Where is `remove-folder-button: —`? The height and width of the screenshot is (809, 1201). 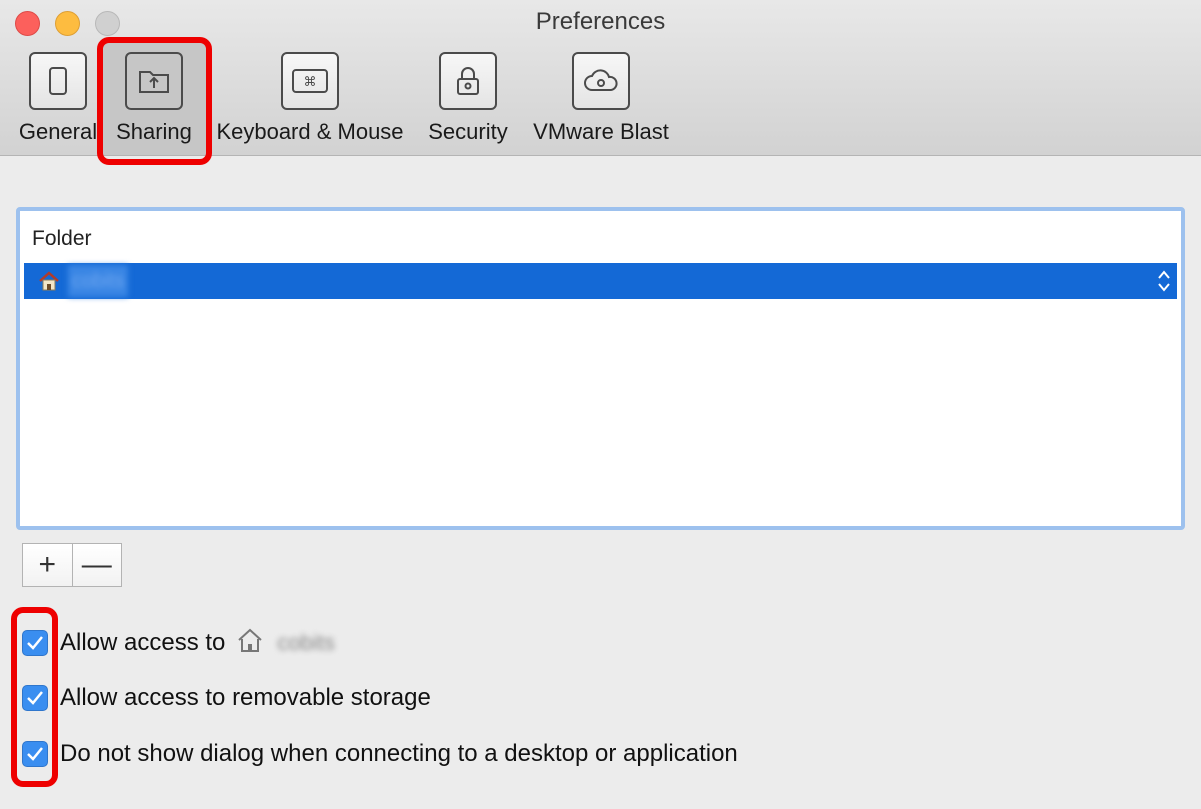
remove-folder-button: — is located at coordinates (96, 565).